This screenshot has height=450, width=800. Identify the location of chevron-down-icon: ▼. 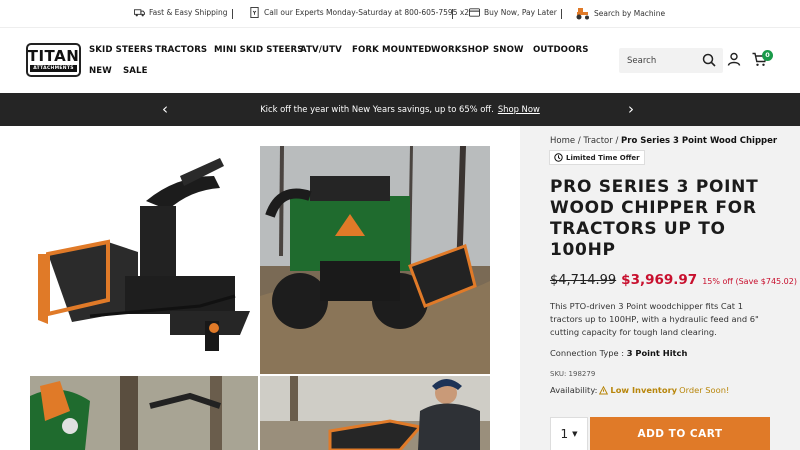
(575, 434).